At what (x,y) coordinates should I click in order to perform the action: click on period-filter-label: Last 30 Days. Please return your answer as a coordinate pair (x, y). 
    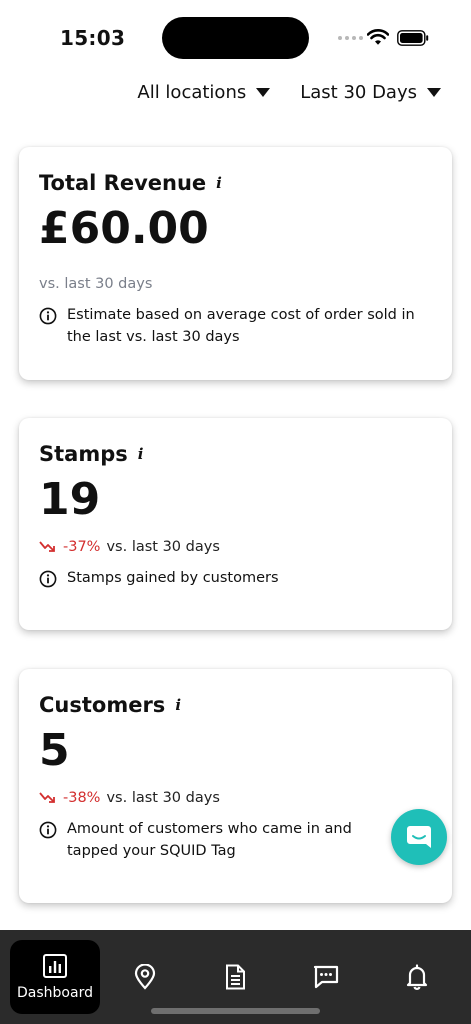
    Looking at the image, I should click on (358, 92).